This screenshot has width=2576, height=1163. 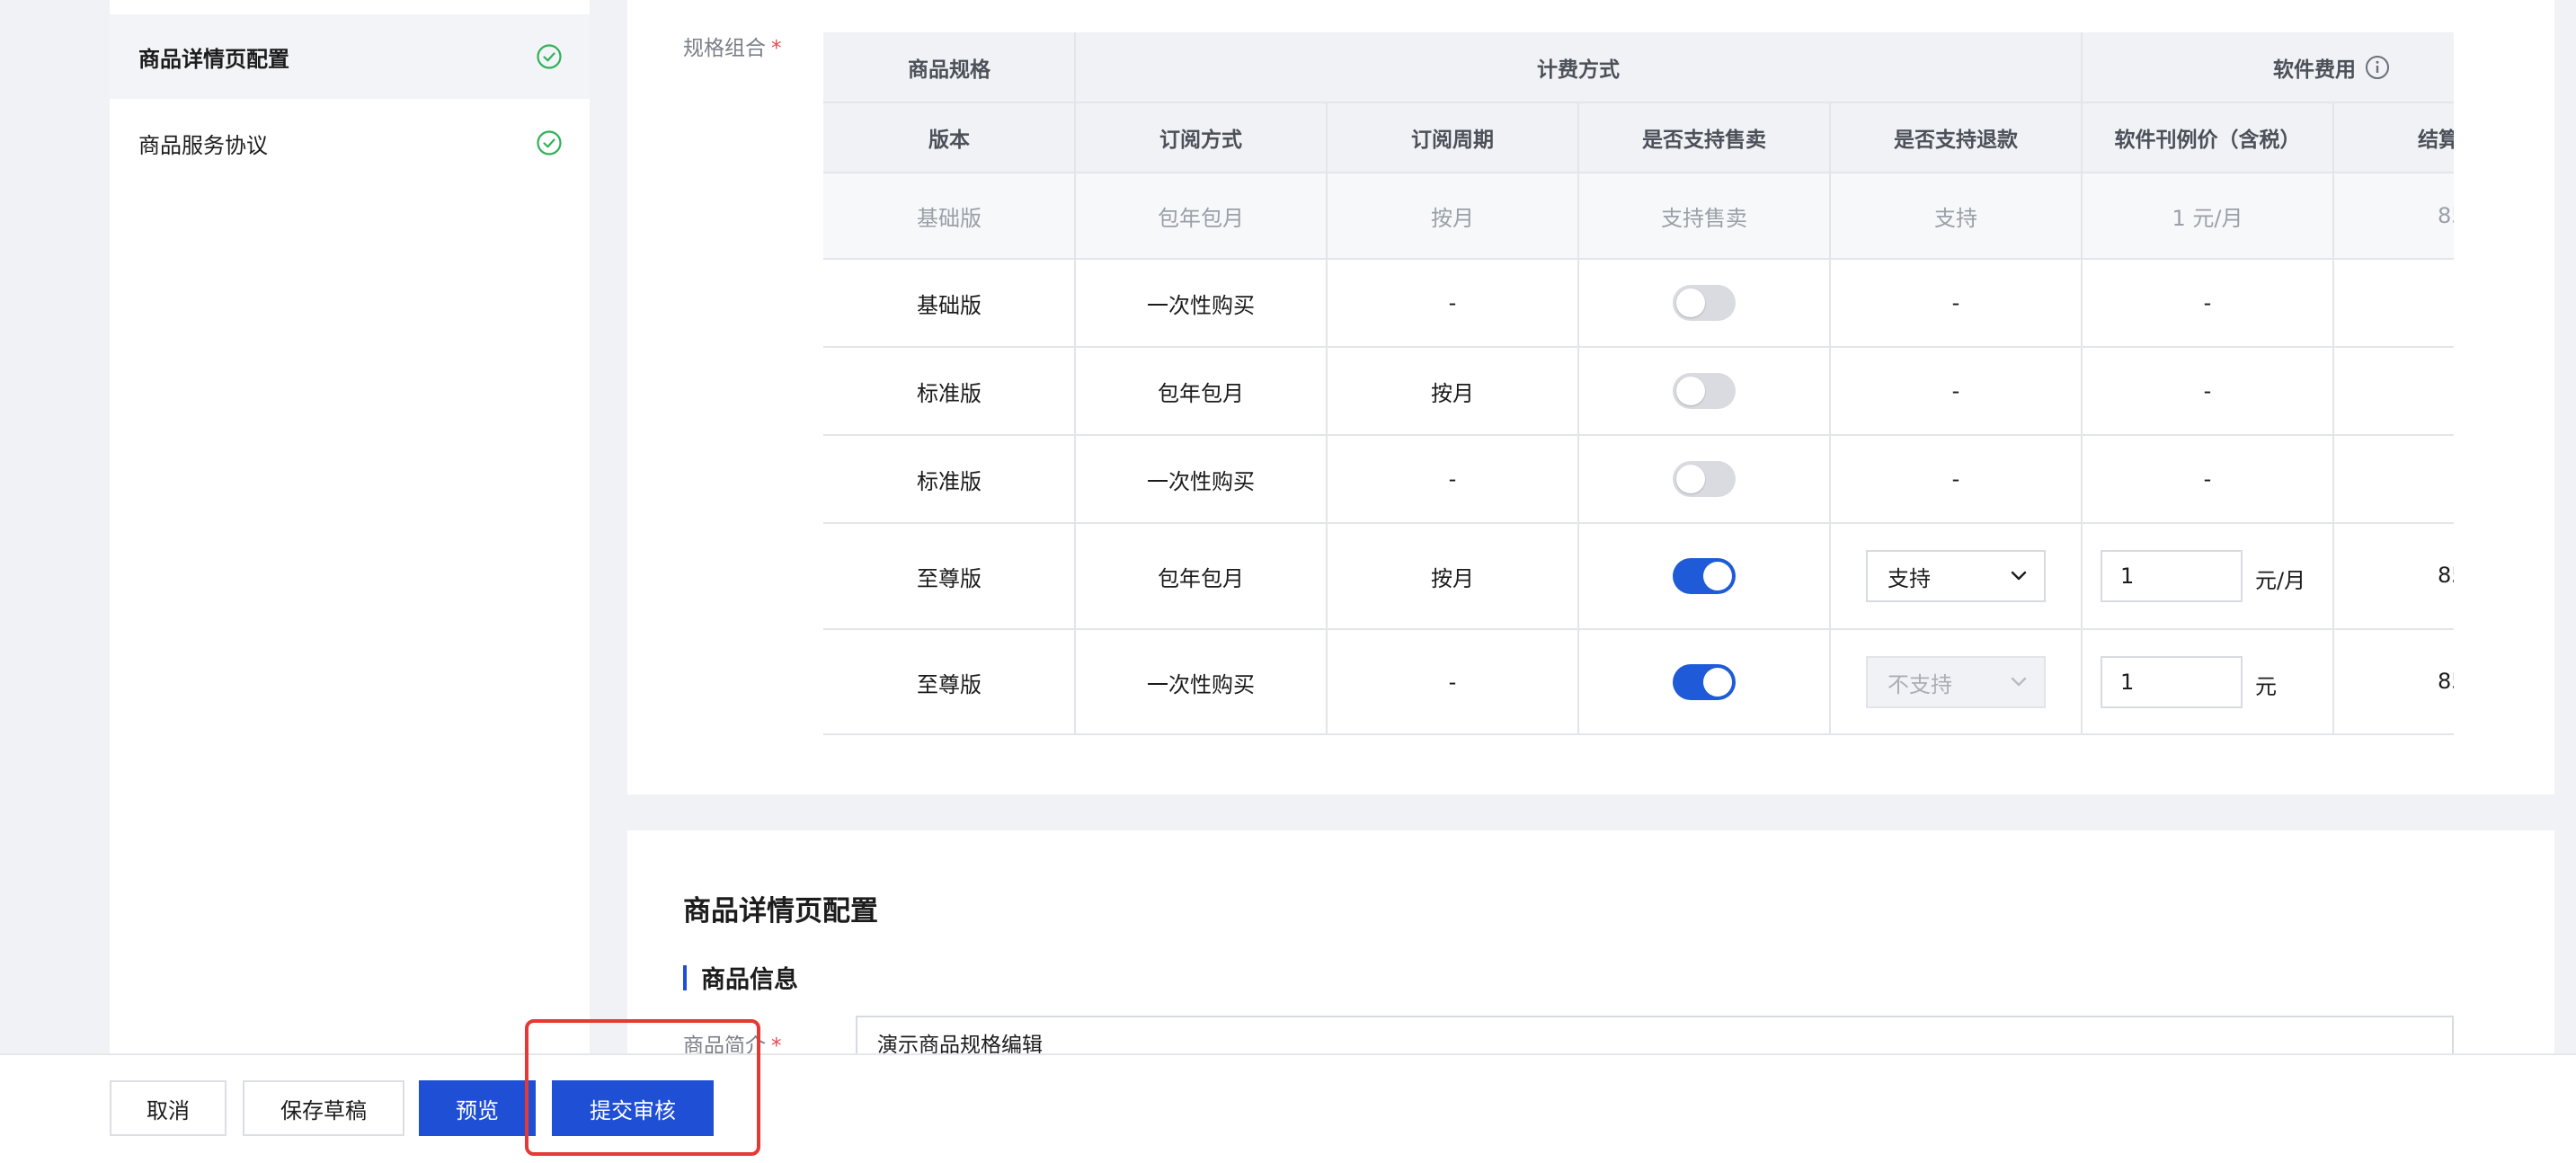 I want to click on preview-edition: 基础版, so click(x=949, y=218).